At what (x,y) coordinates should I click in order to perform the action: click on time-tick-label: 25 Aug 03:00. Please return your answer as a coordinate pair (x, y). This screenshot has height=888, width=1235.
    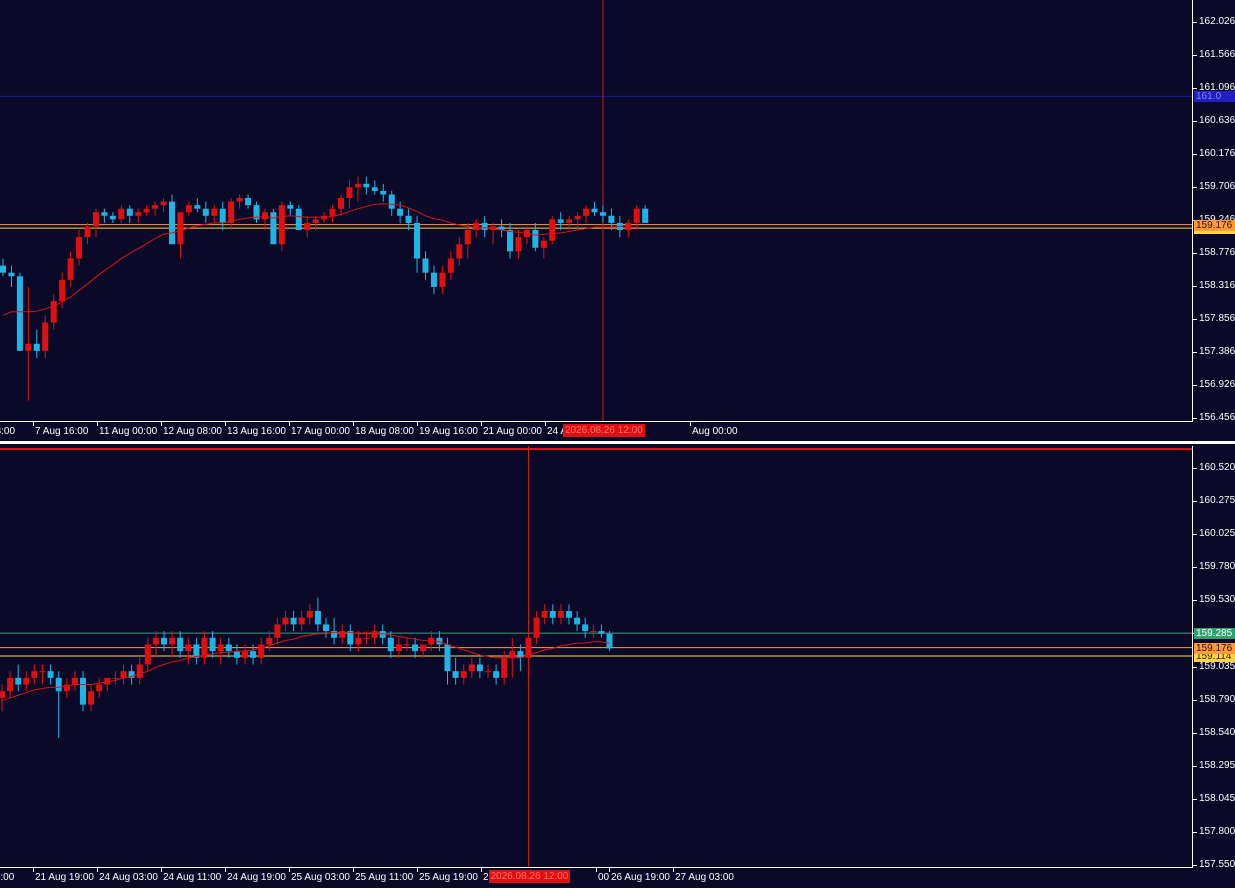
    Looking at the image, I should click on (320, 877).